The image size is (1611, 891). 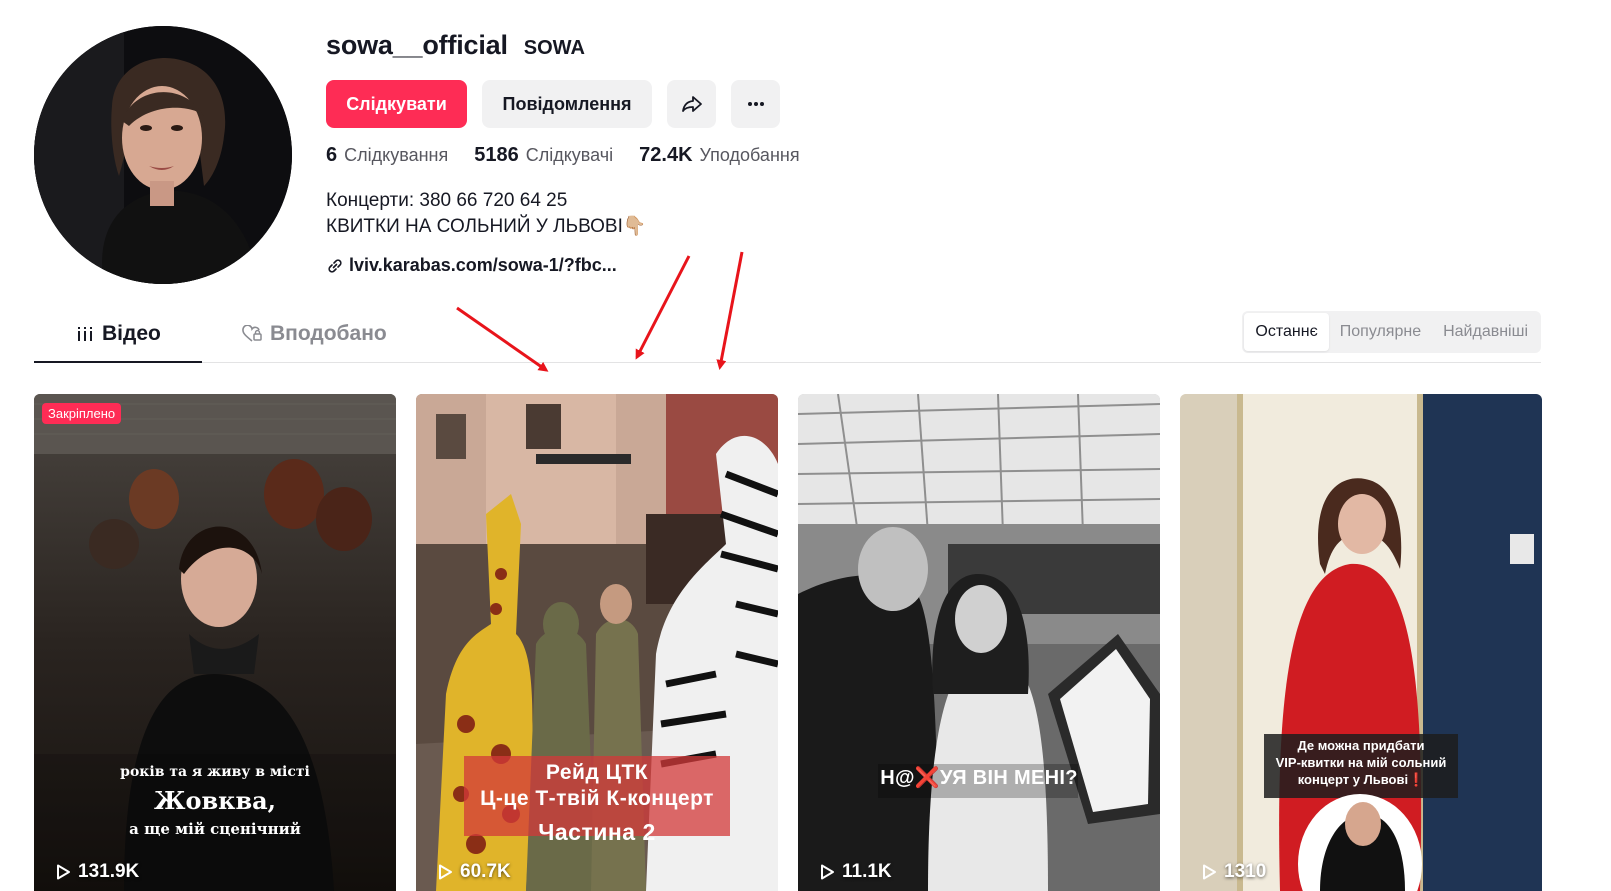 I want to click on message-button: Повідомлення, so click(x=567, y=104).